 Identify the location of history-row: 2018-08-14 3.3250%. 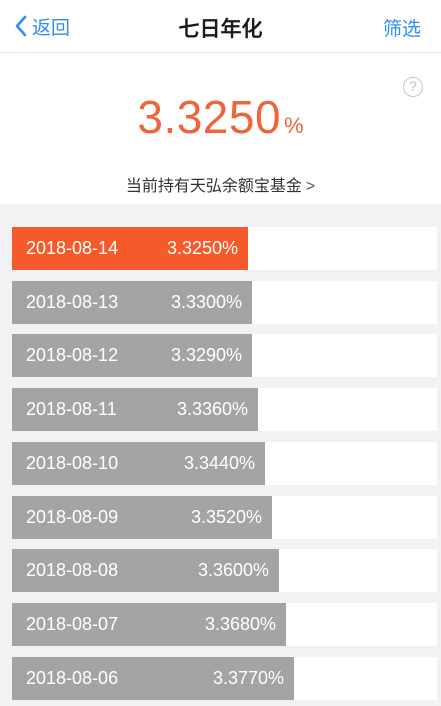
(224, 248).